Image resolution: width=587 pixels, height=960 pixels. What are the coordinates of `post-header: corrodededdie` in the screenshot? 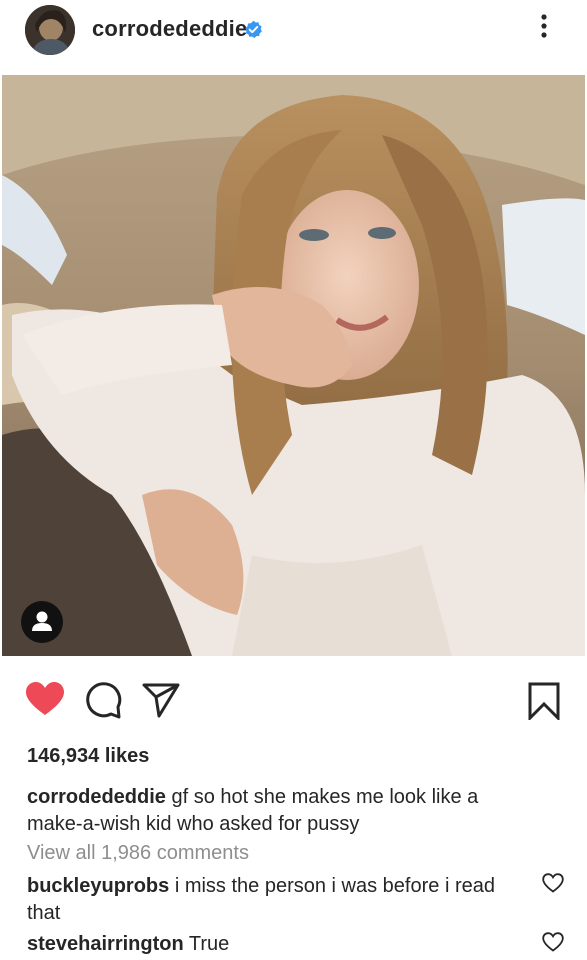 It's located at (293, 33).